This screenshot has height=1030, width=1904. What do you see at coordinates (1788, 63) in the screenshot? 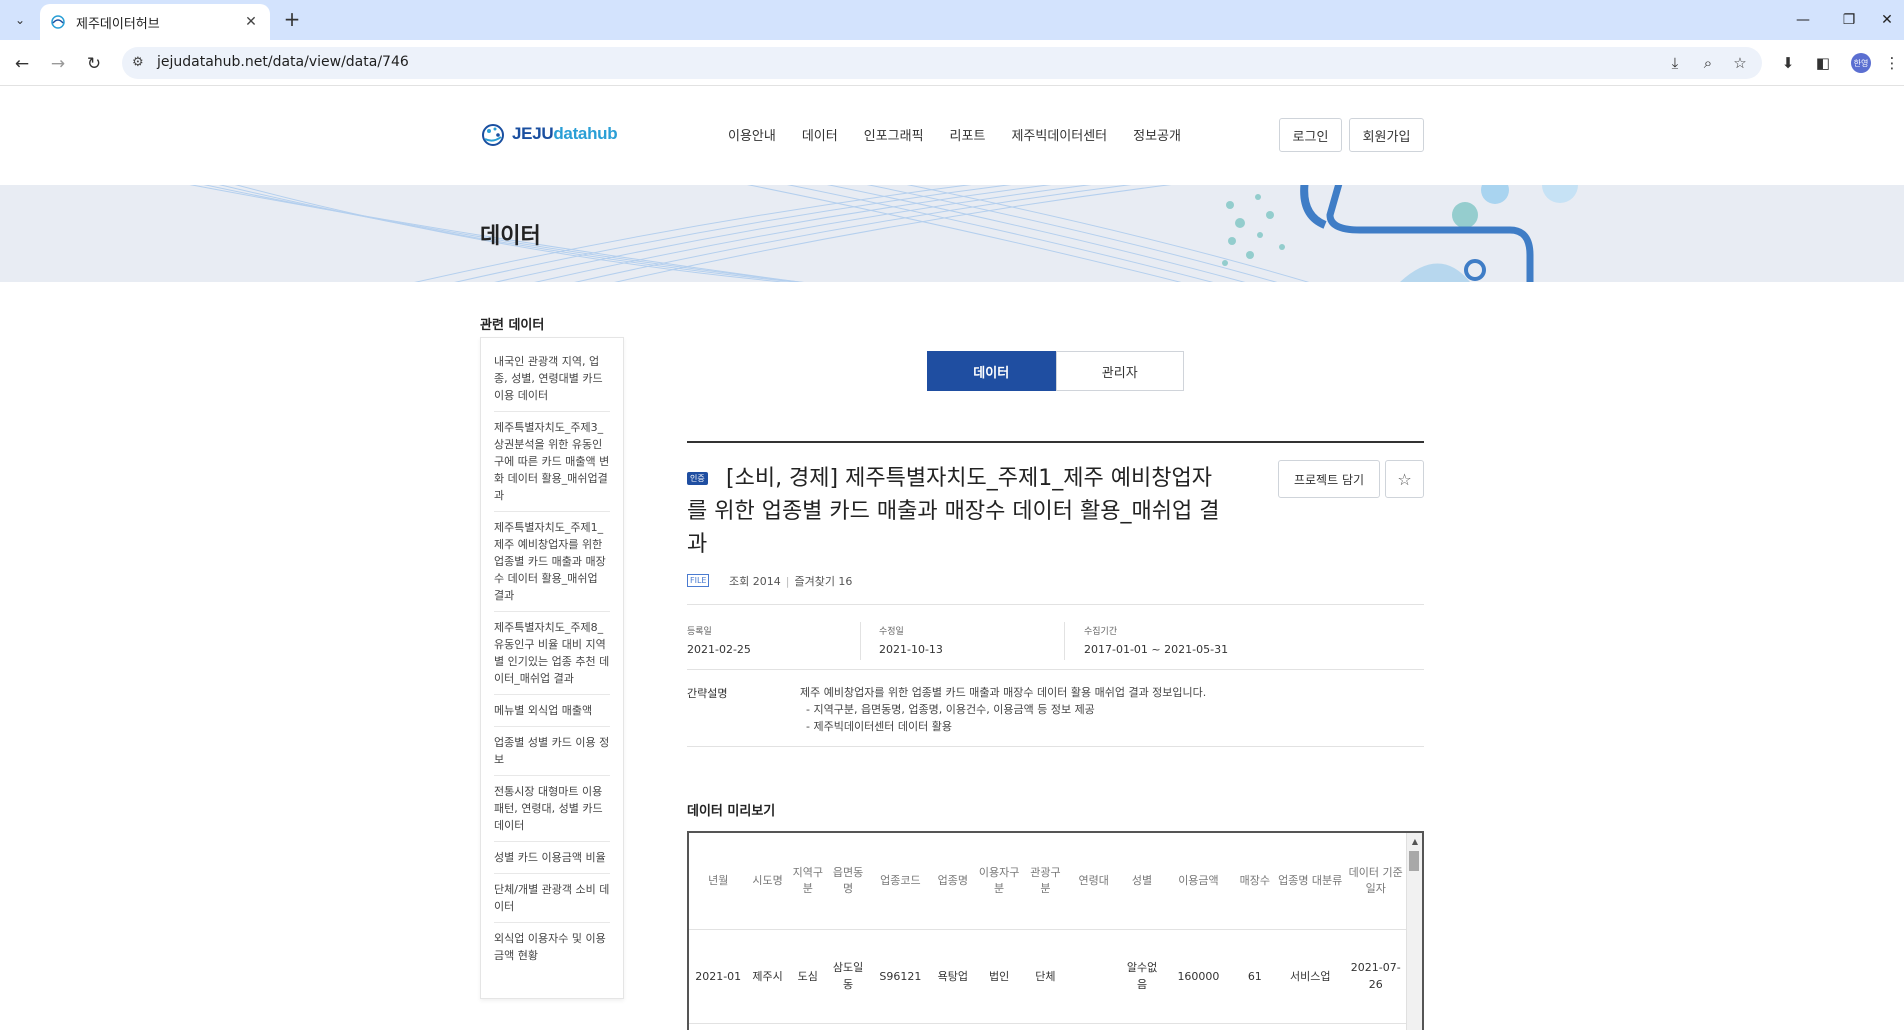
I see `downloads-icon: ⬇` at bounding box center [1788, 63].